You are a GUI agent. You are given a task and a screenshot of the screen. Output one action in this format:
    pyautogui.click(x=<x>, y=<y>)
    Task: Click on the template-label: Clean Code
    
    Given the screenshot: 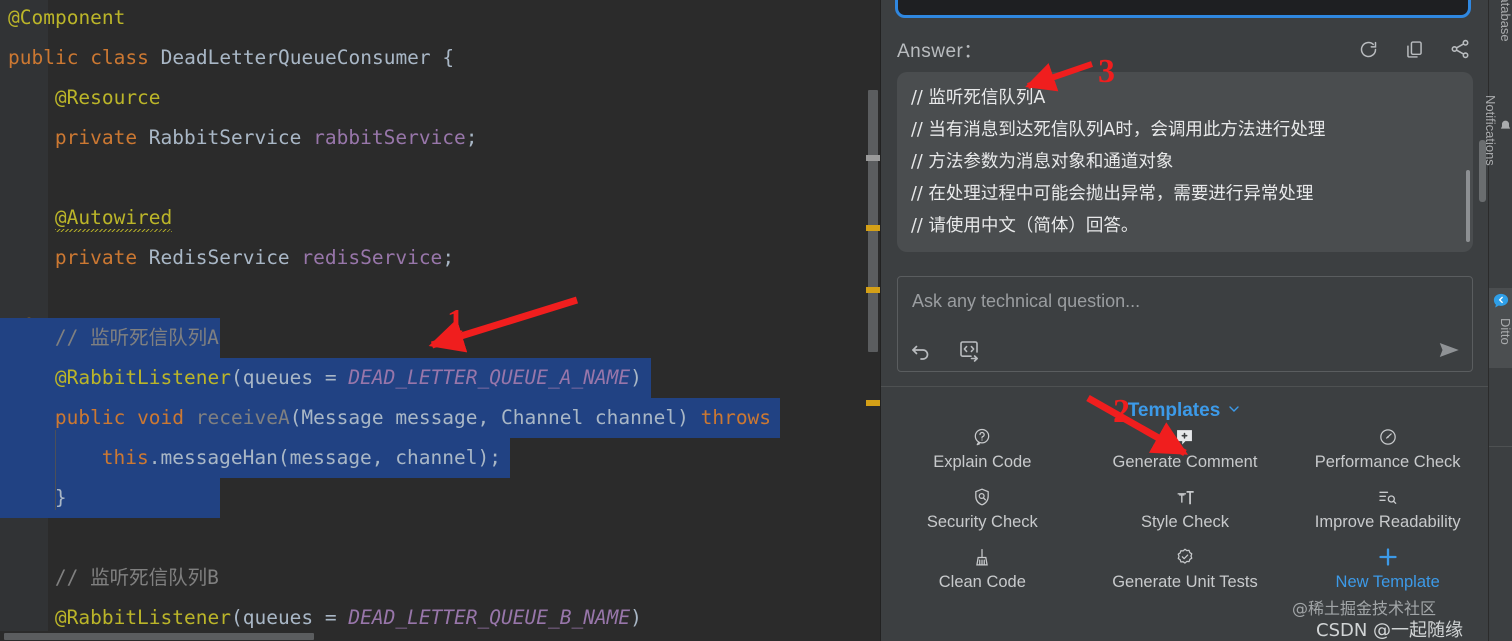 What is the action you would take?
    pyautogui.click(x=982, y=582)
    